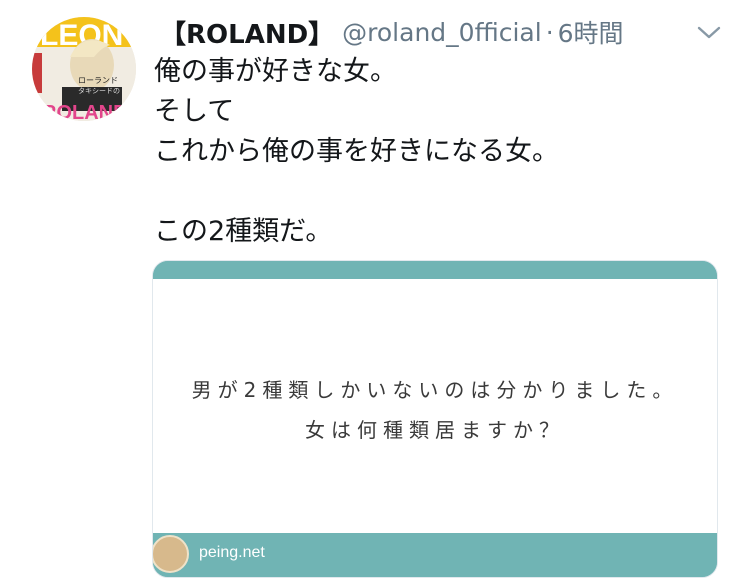 Image resolution: width=750 pixels, height=586 pixels. Describe the element at coordinates (275, 71) in the screenshot. I see `tweet-text-line: 俺の事が好きな女。` at that location.